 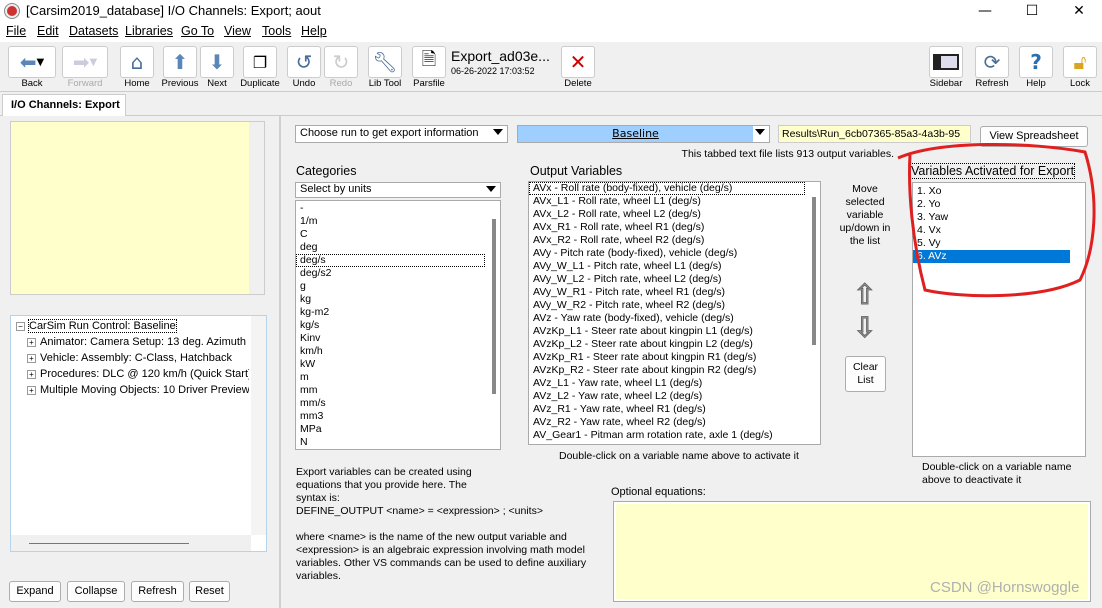 I want to click on parsfile-button: 🗎, so click(x=429, y=62).